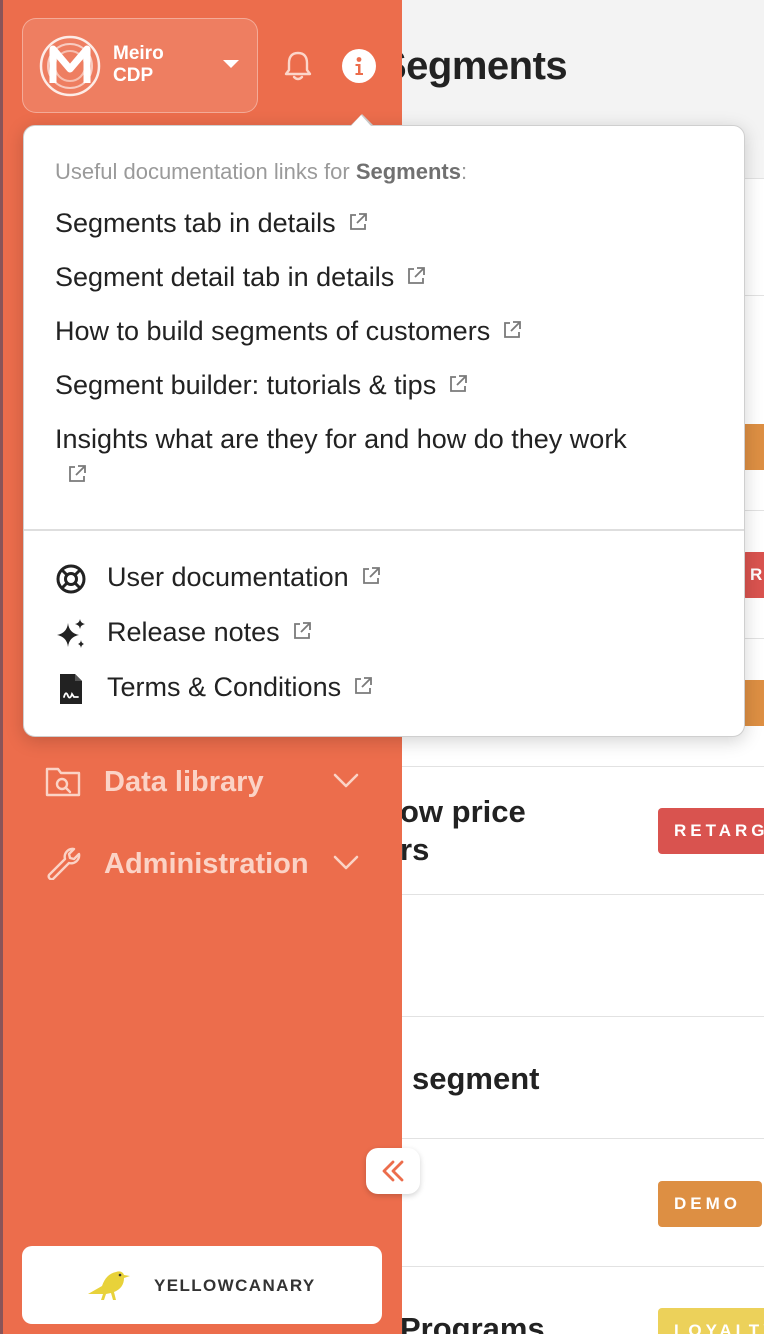  What do you see at coordinates (485, 66) in the screenshot?
I see `page-title: Segments` at bounding box center [485, 66].